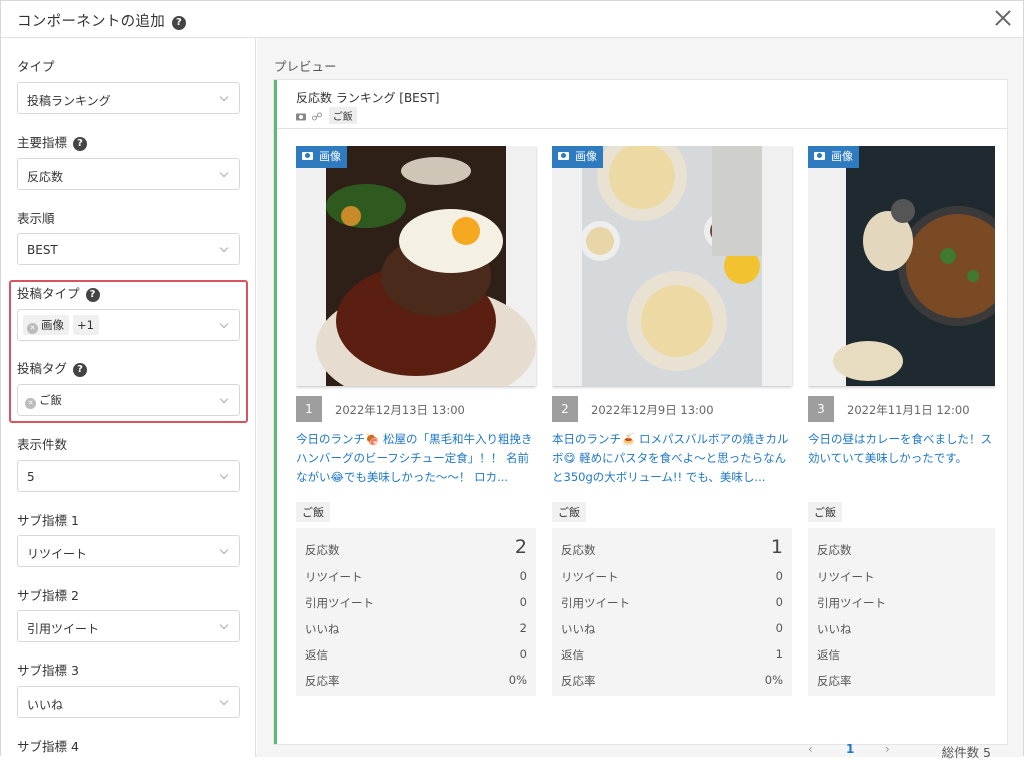  I want to click on post-image-1: 画像, so click(416, 266).